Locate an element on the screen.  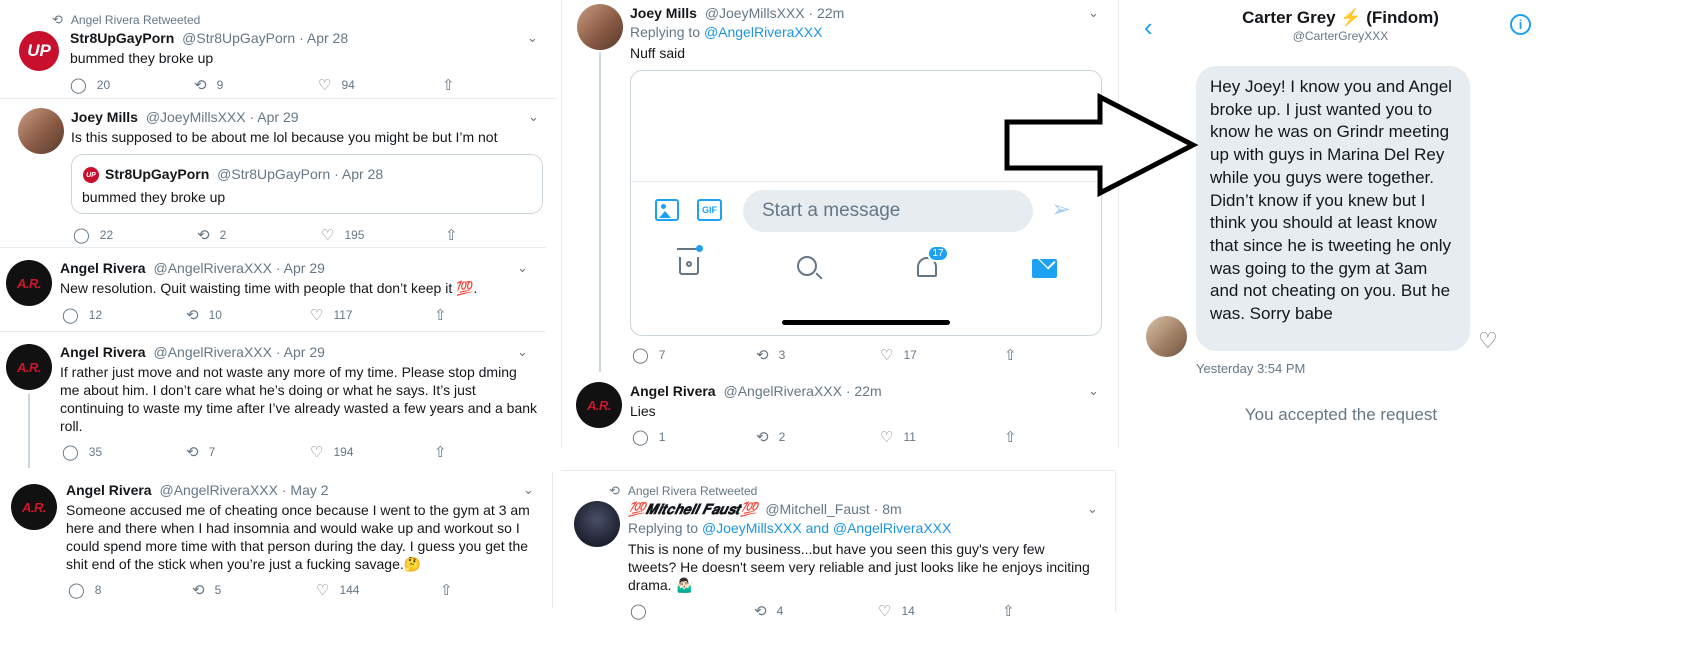
mention-link: @AngelRiveraXXX is located at coordinates (763, 32).